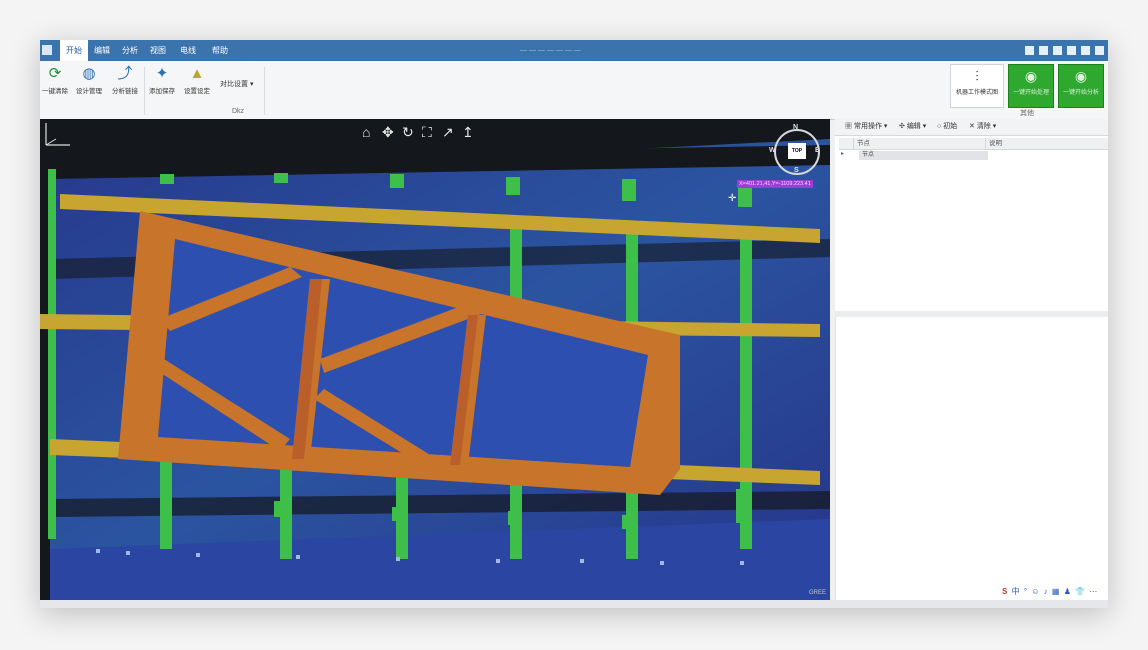 Image resolution: width=1148 pixels, height=650 pixels. I want to click on close-icon, so click(1099, 50).